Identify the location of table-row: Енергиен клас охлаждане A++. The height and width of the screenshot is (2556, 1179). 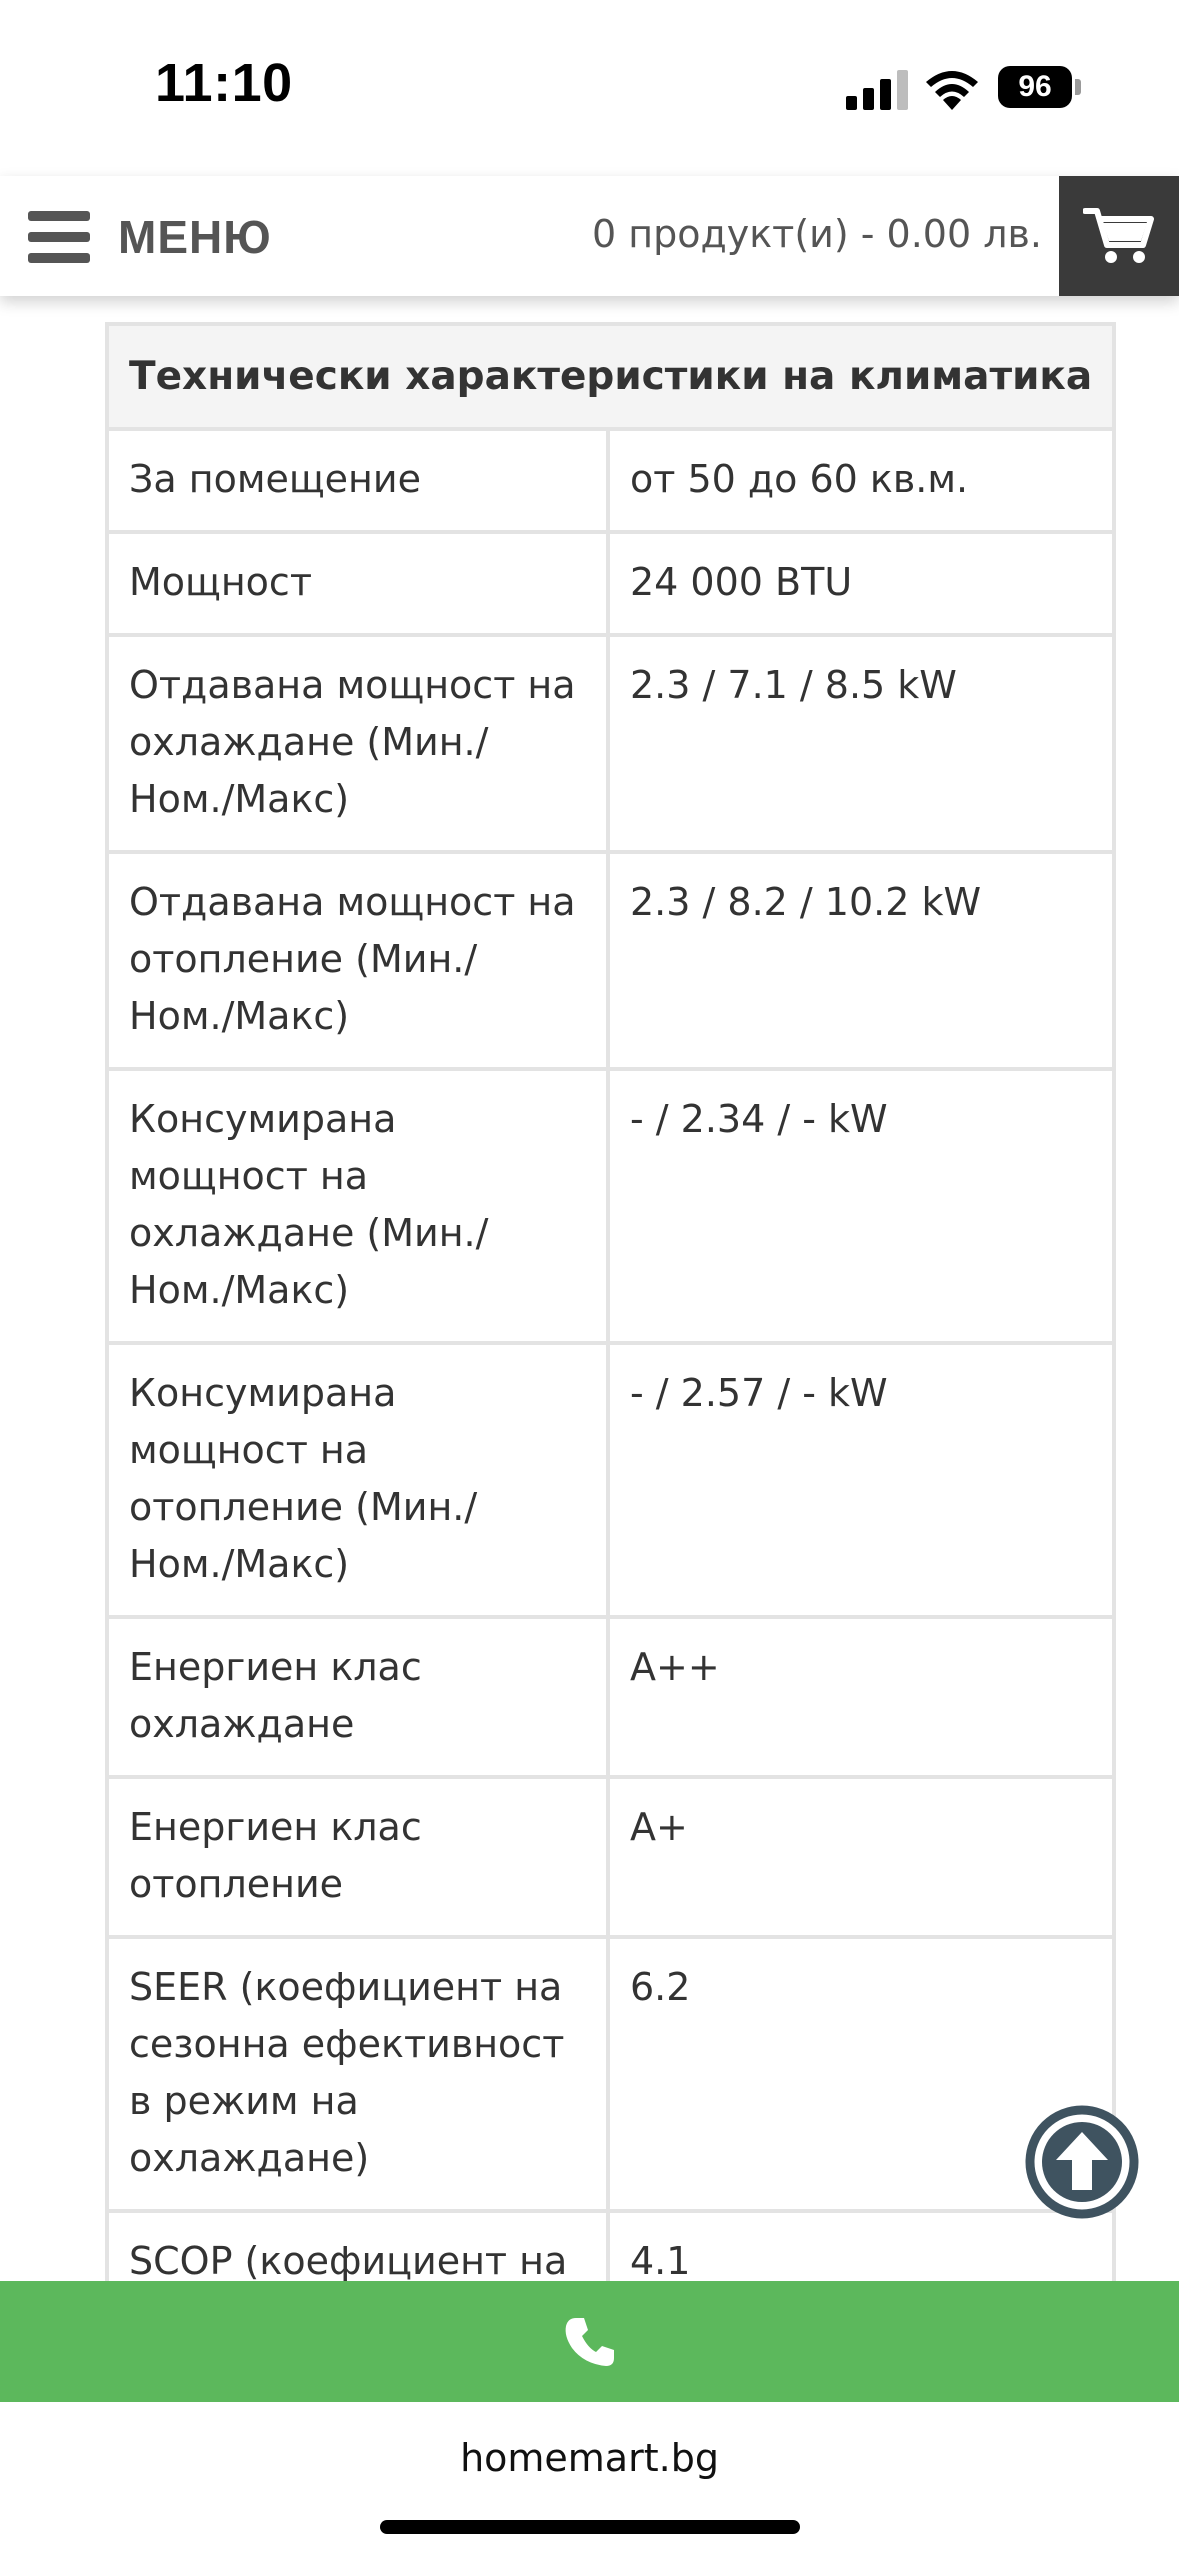
(611, 1697).